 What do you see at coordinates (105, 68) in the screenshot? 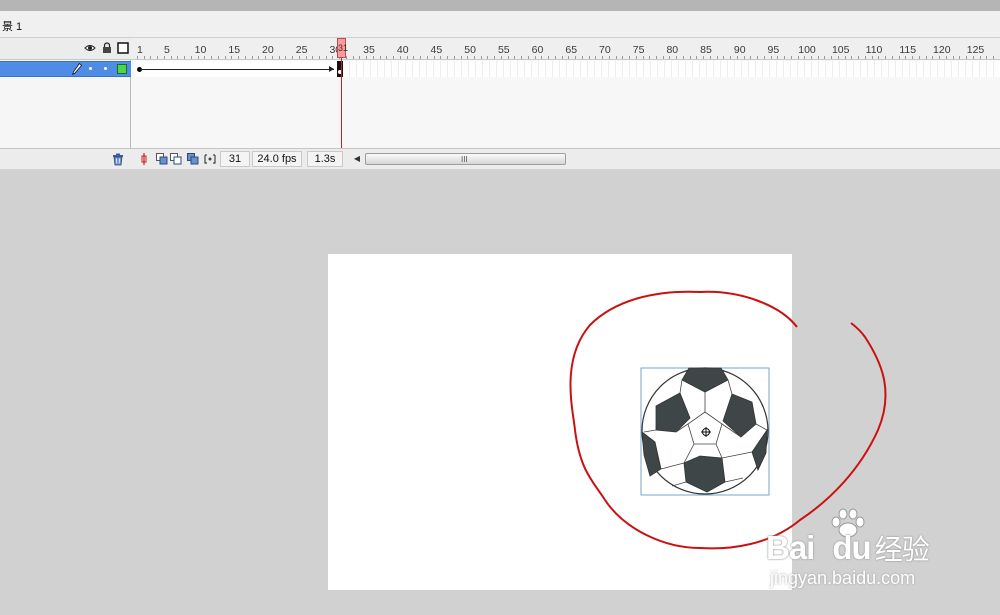
I see `lock-dot` at bounding box center [105, 68].